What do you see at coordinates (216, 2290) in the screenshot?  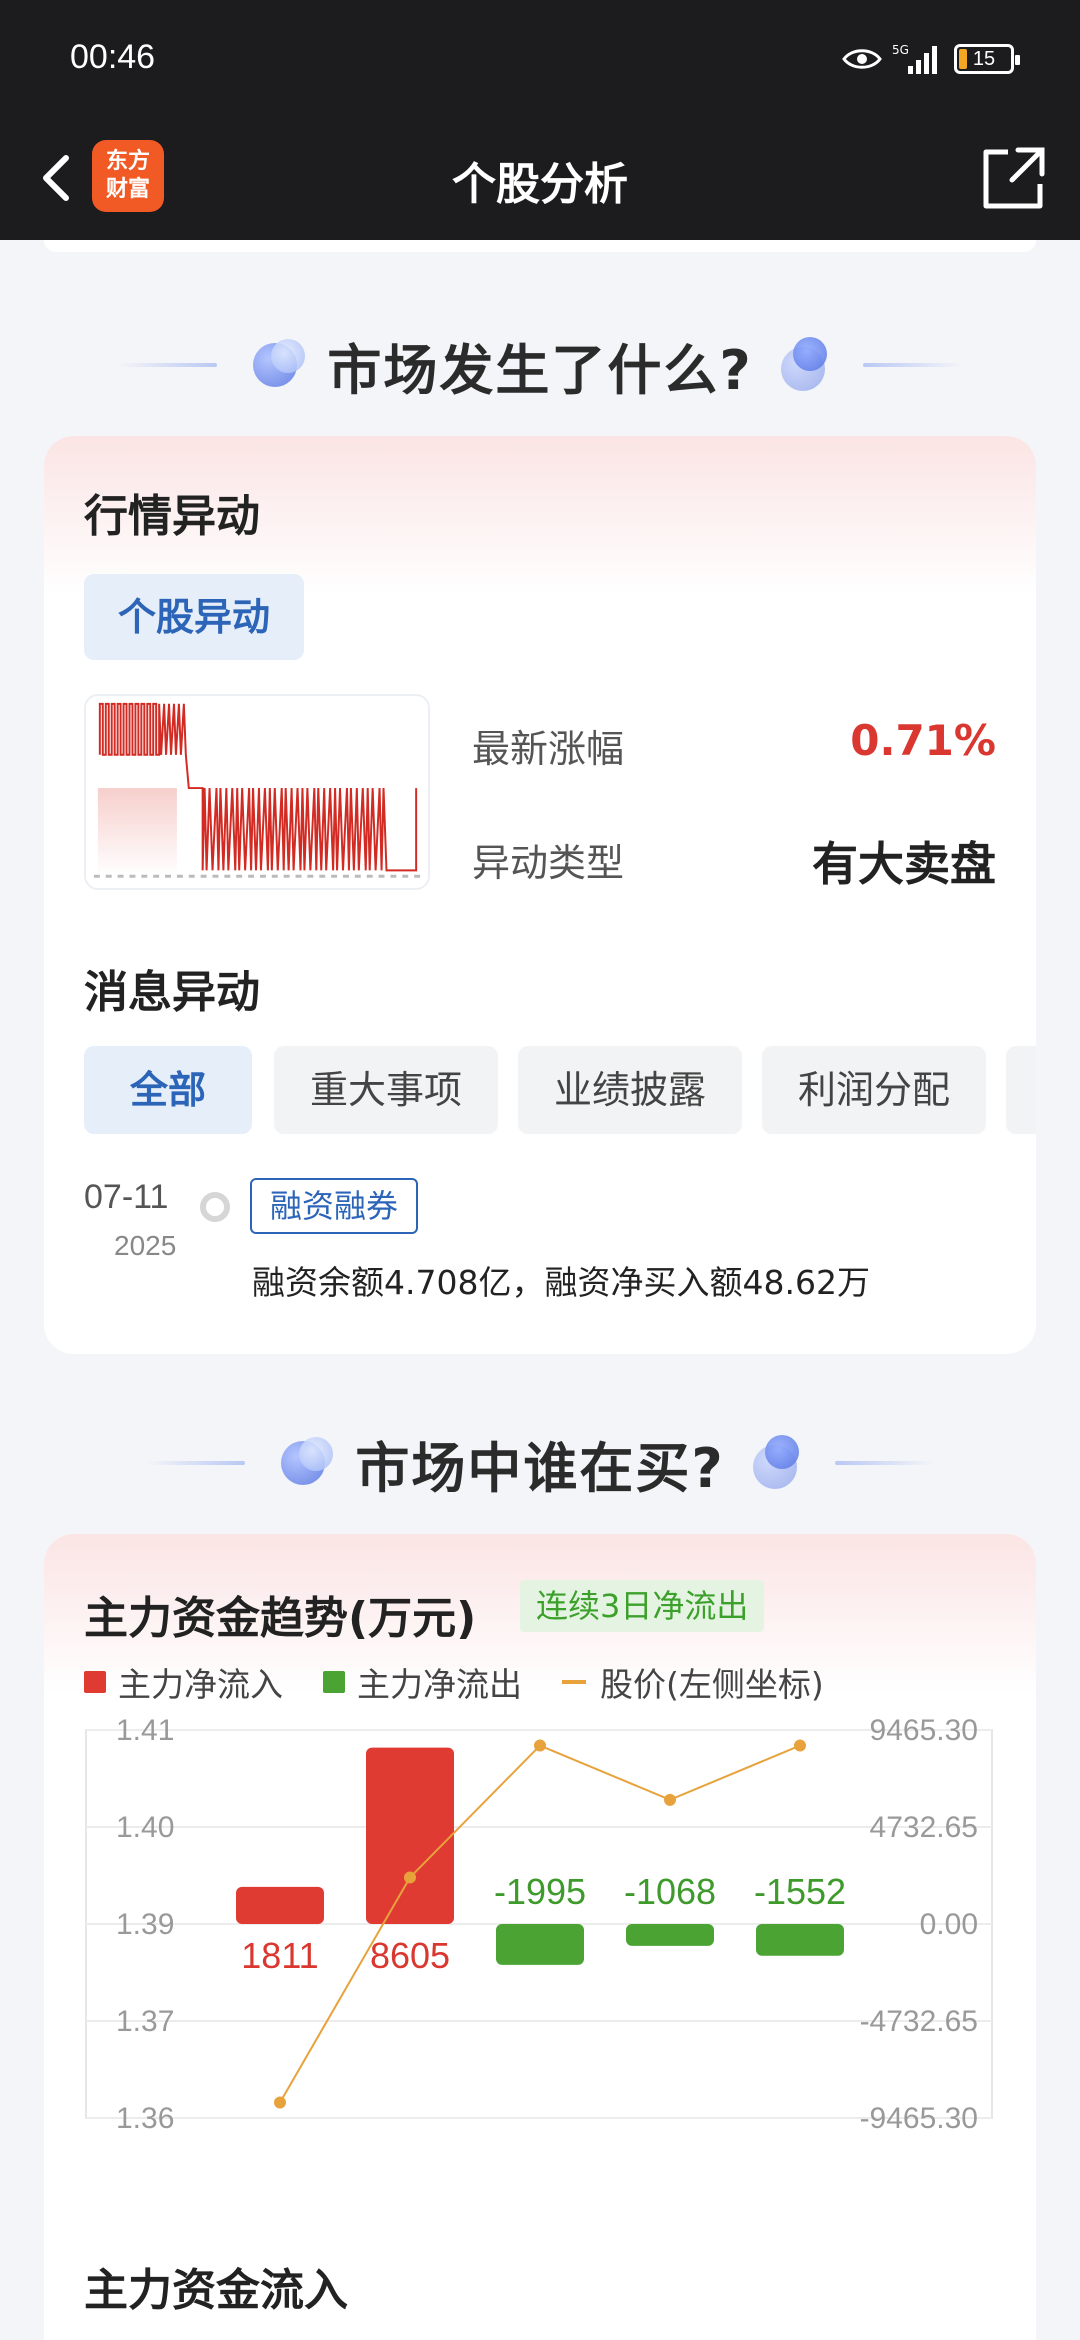 I see `capital-inflow-title: 主力资金流入` at bounding box center [216, 2290].